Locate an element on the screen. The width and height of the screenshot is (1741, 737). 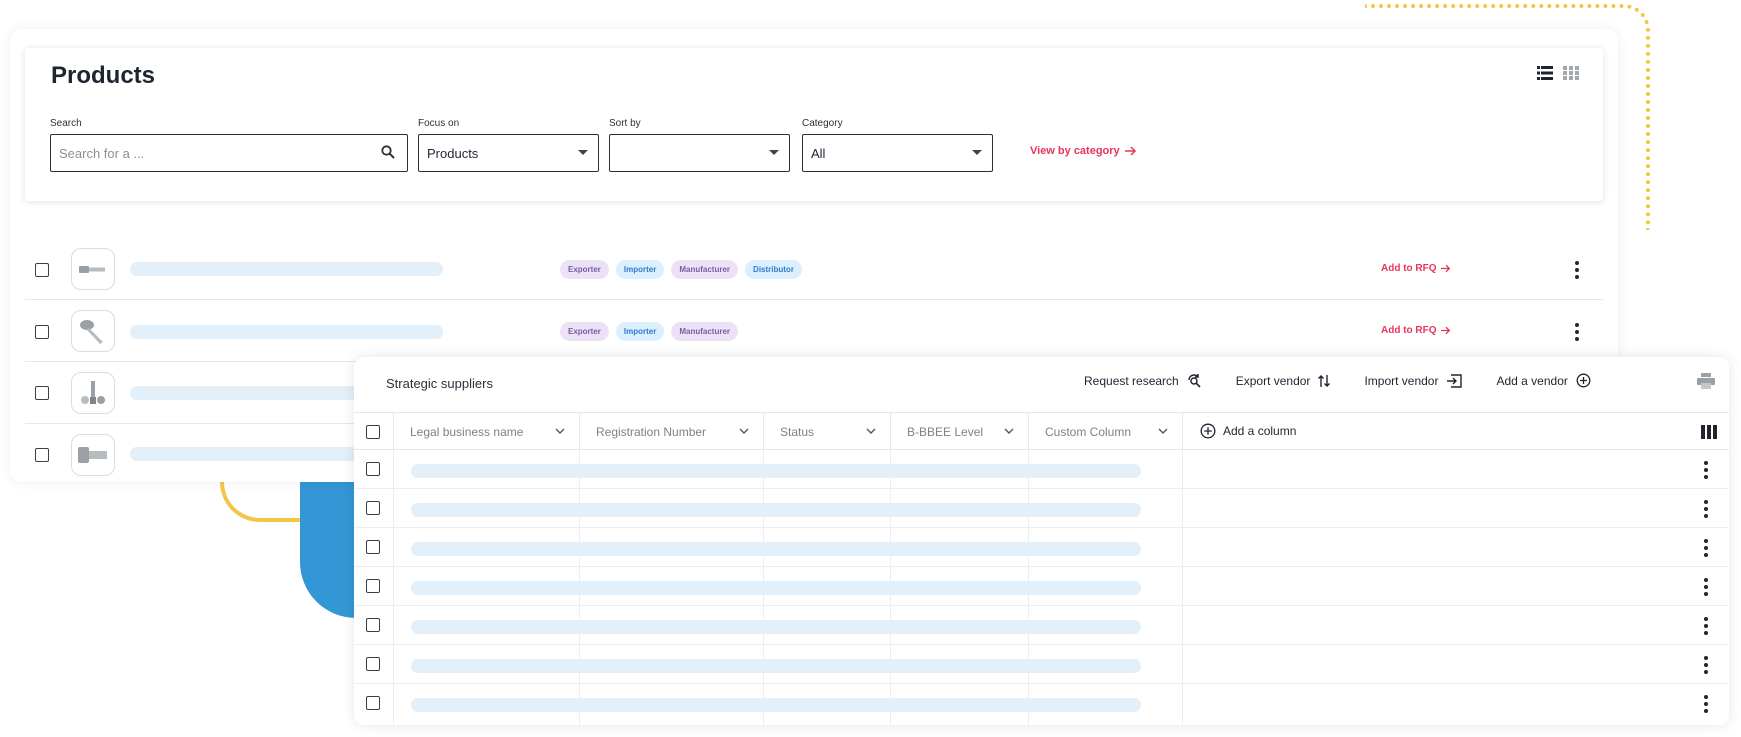
column-header-legal-name: Legal business name is located at coordinates (486, 432).